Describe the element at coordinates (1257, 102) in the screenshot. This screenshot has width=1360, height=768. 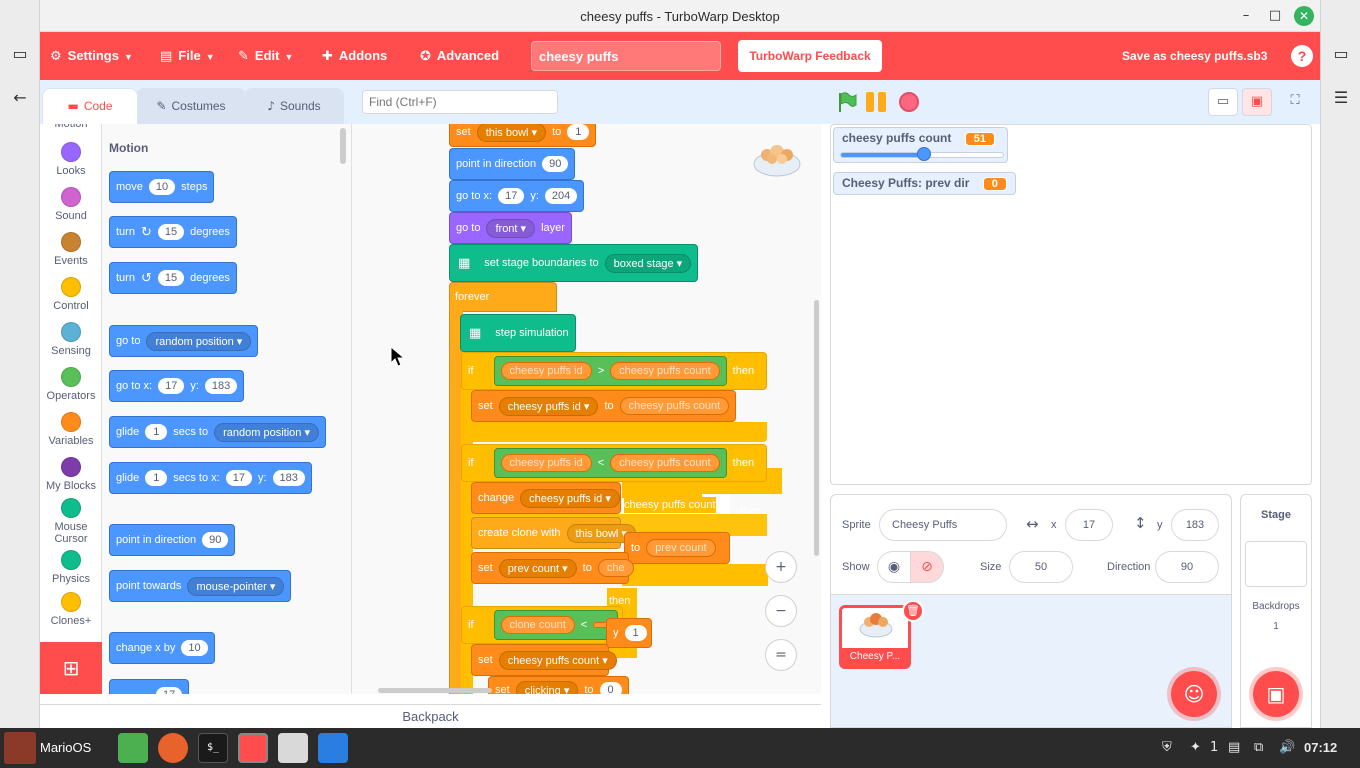
I see `normal-stage-button: ▣` at that location.